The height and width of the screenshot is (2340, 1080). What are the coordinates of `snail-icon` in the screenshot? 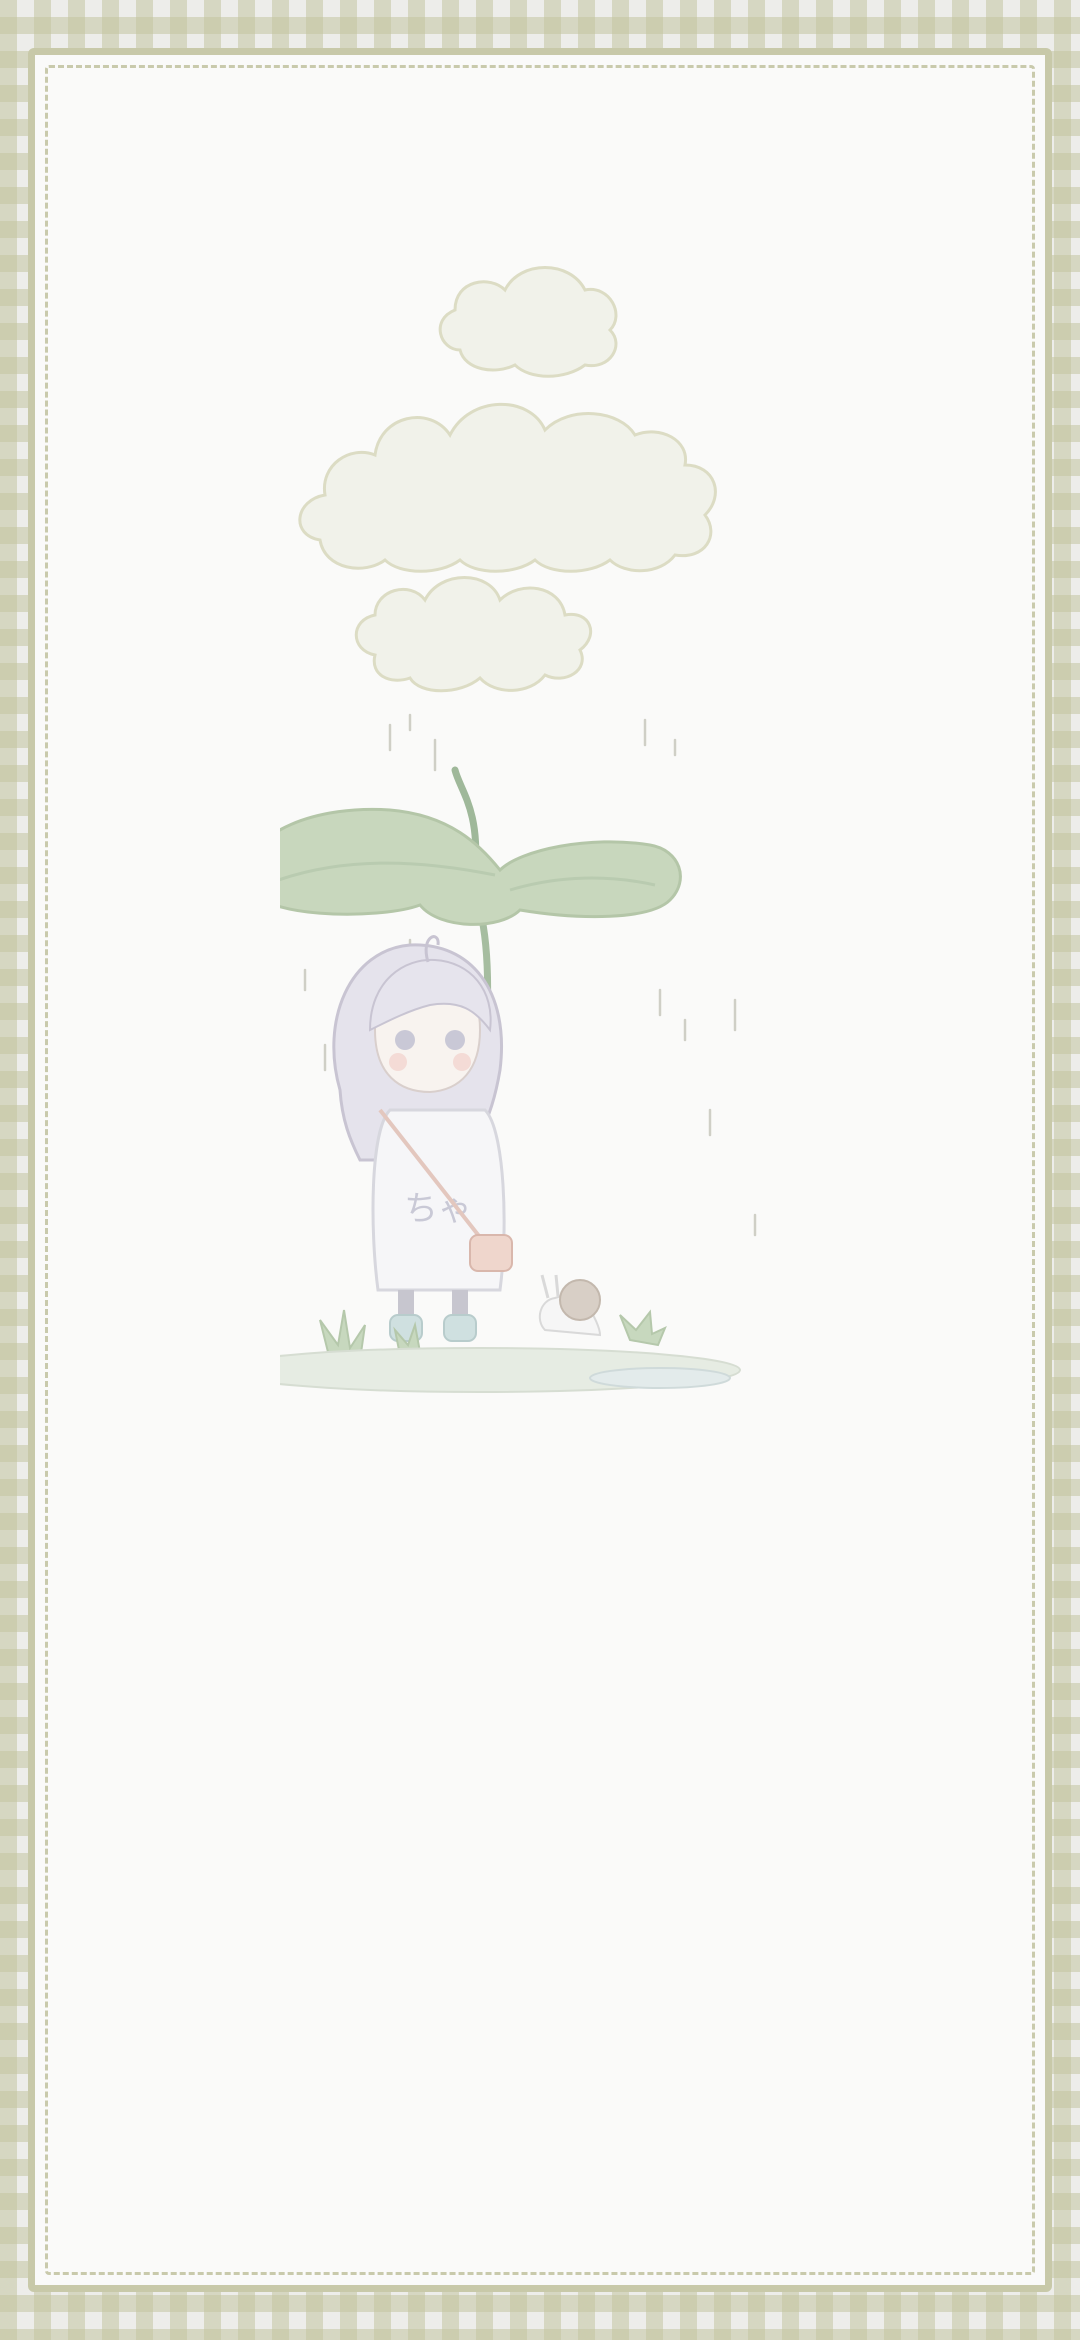 It's located at (570, 1305).